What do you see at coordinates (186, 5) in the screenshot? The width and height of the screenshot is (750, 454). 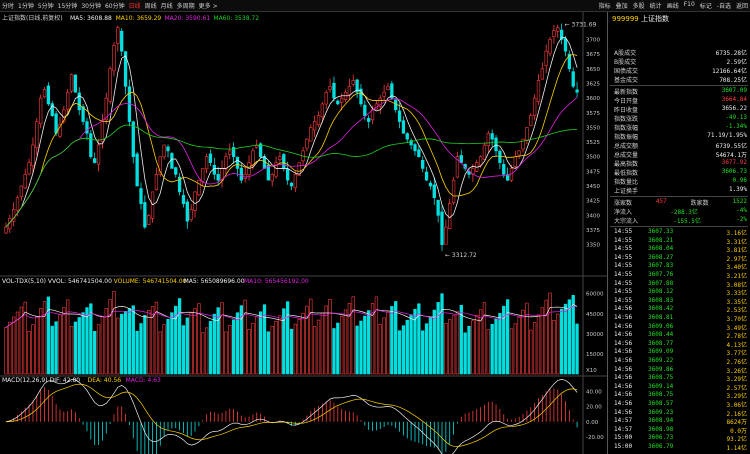 I see `period-tab-9: 多周期` at bounding box center [186, 5].